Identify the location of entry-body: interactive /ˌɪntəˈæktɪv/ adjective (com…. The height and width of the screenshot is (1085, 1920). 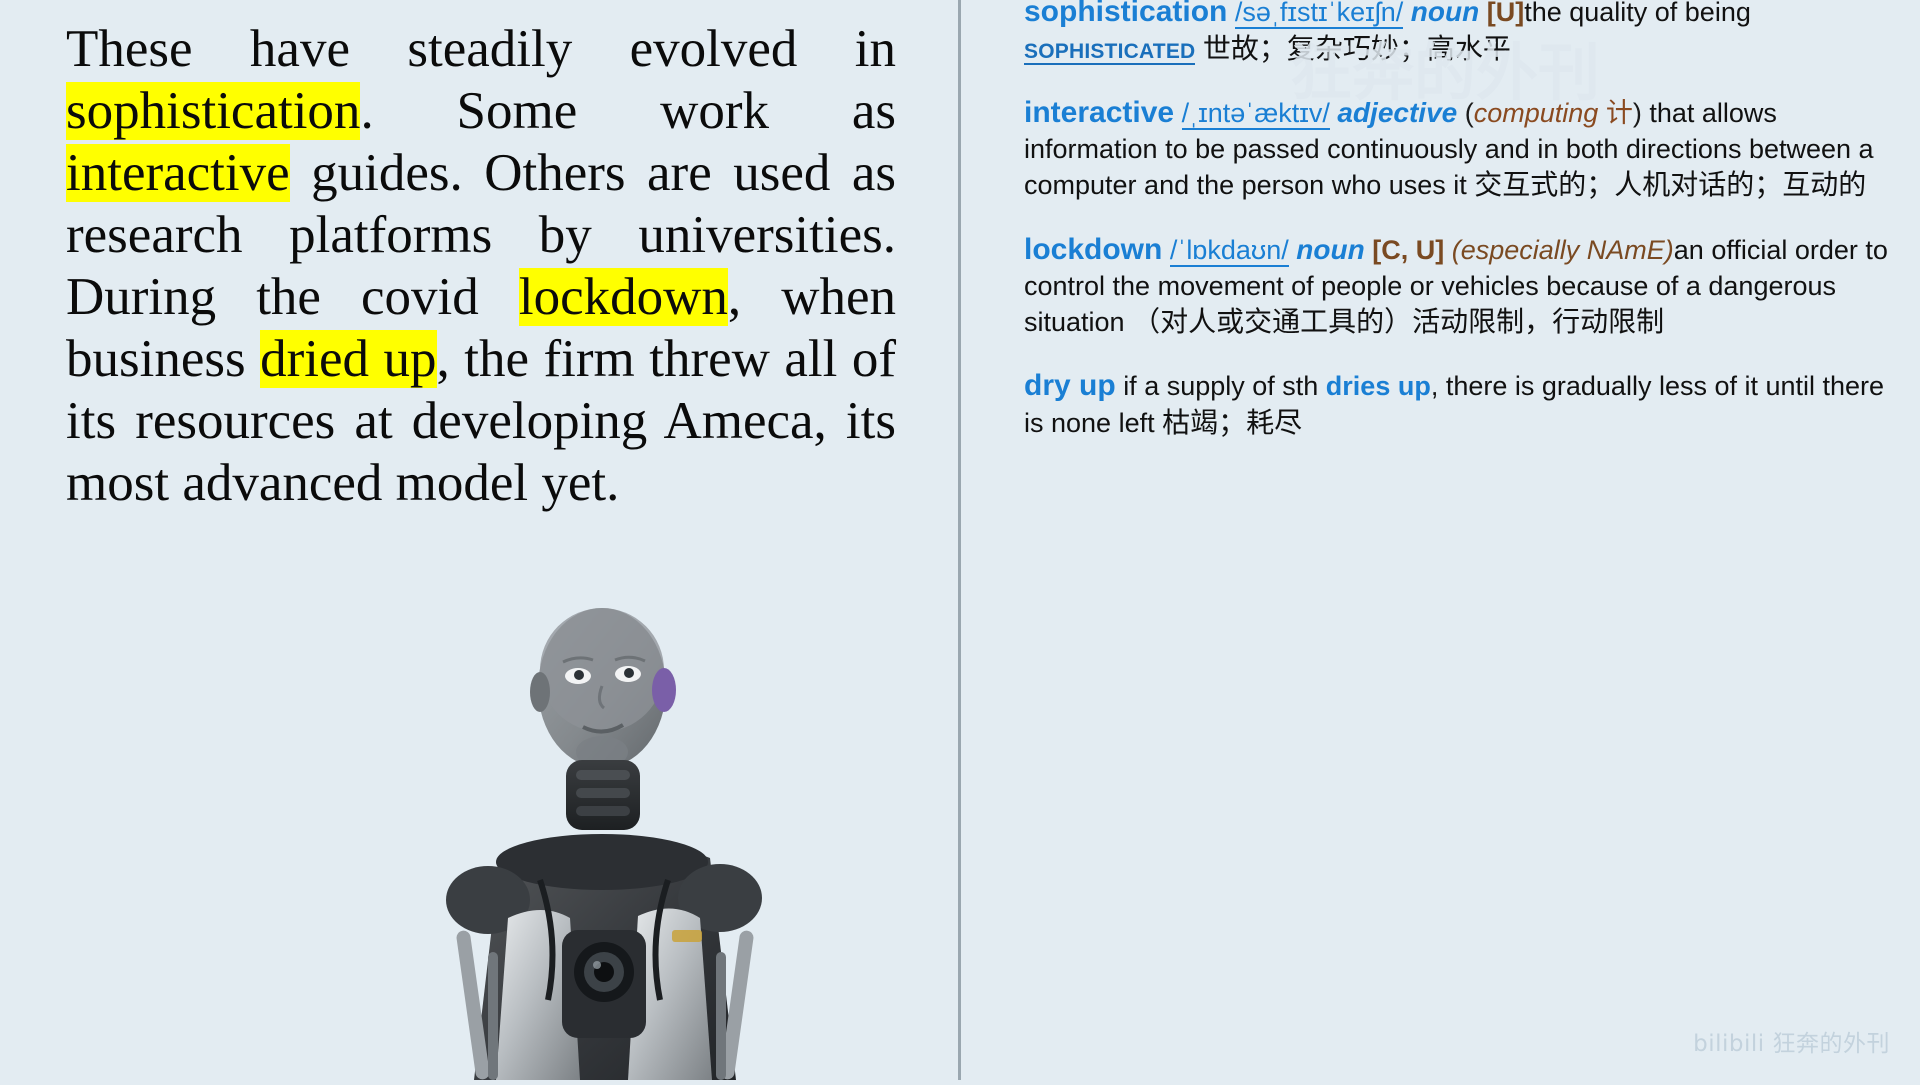
(1449, 149).